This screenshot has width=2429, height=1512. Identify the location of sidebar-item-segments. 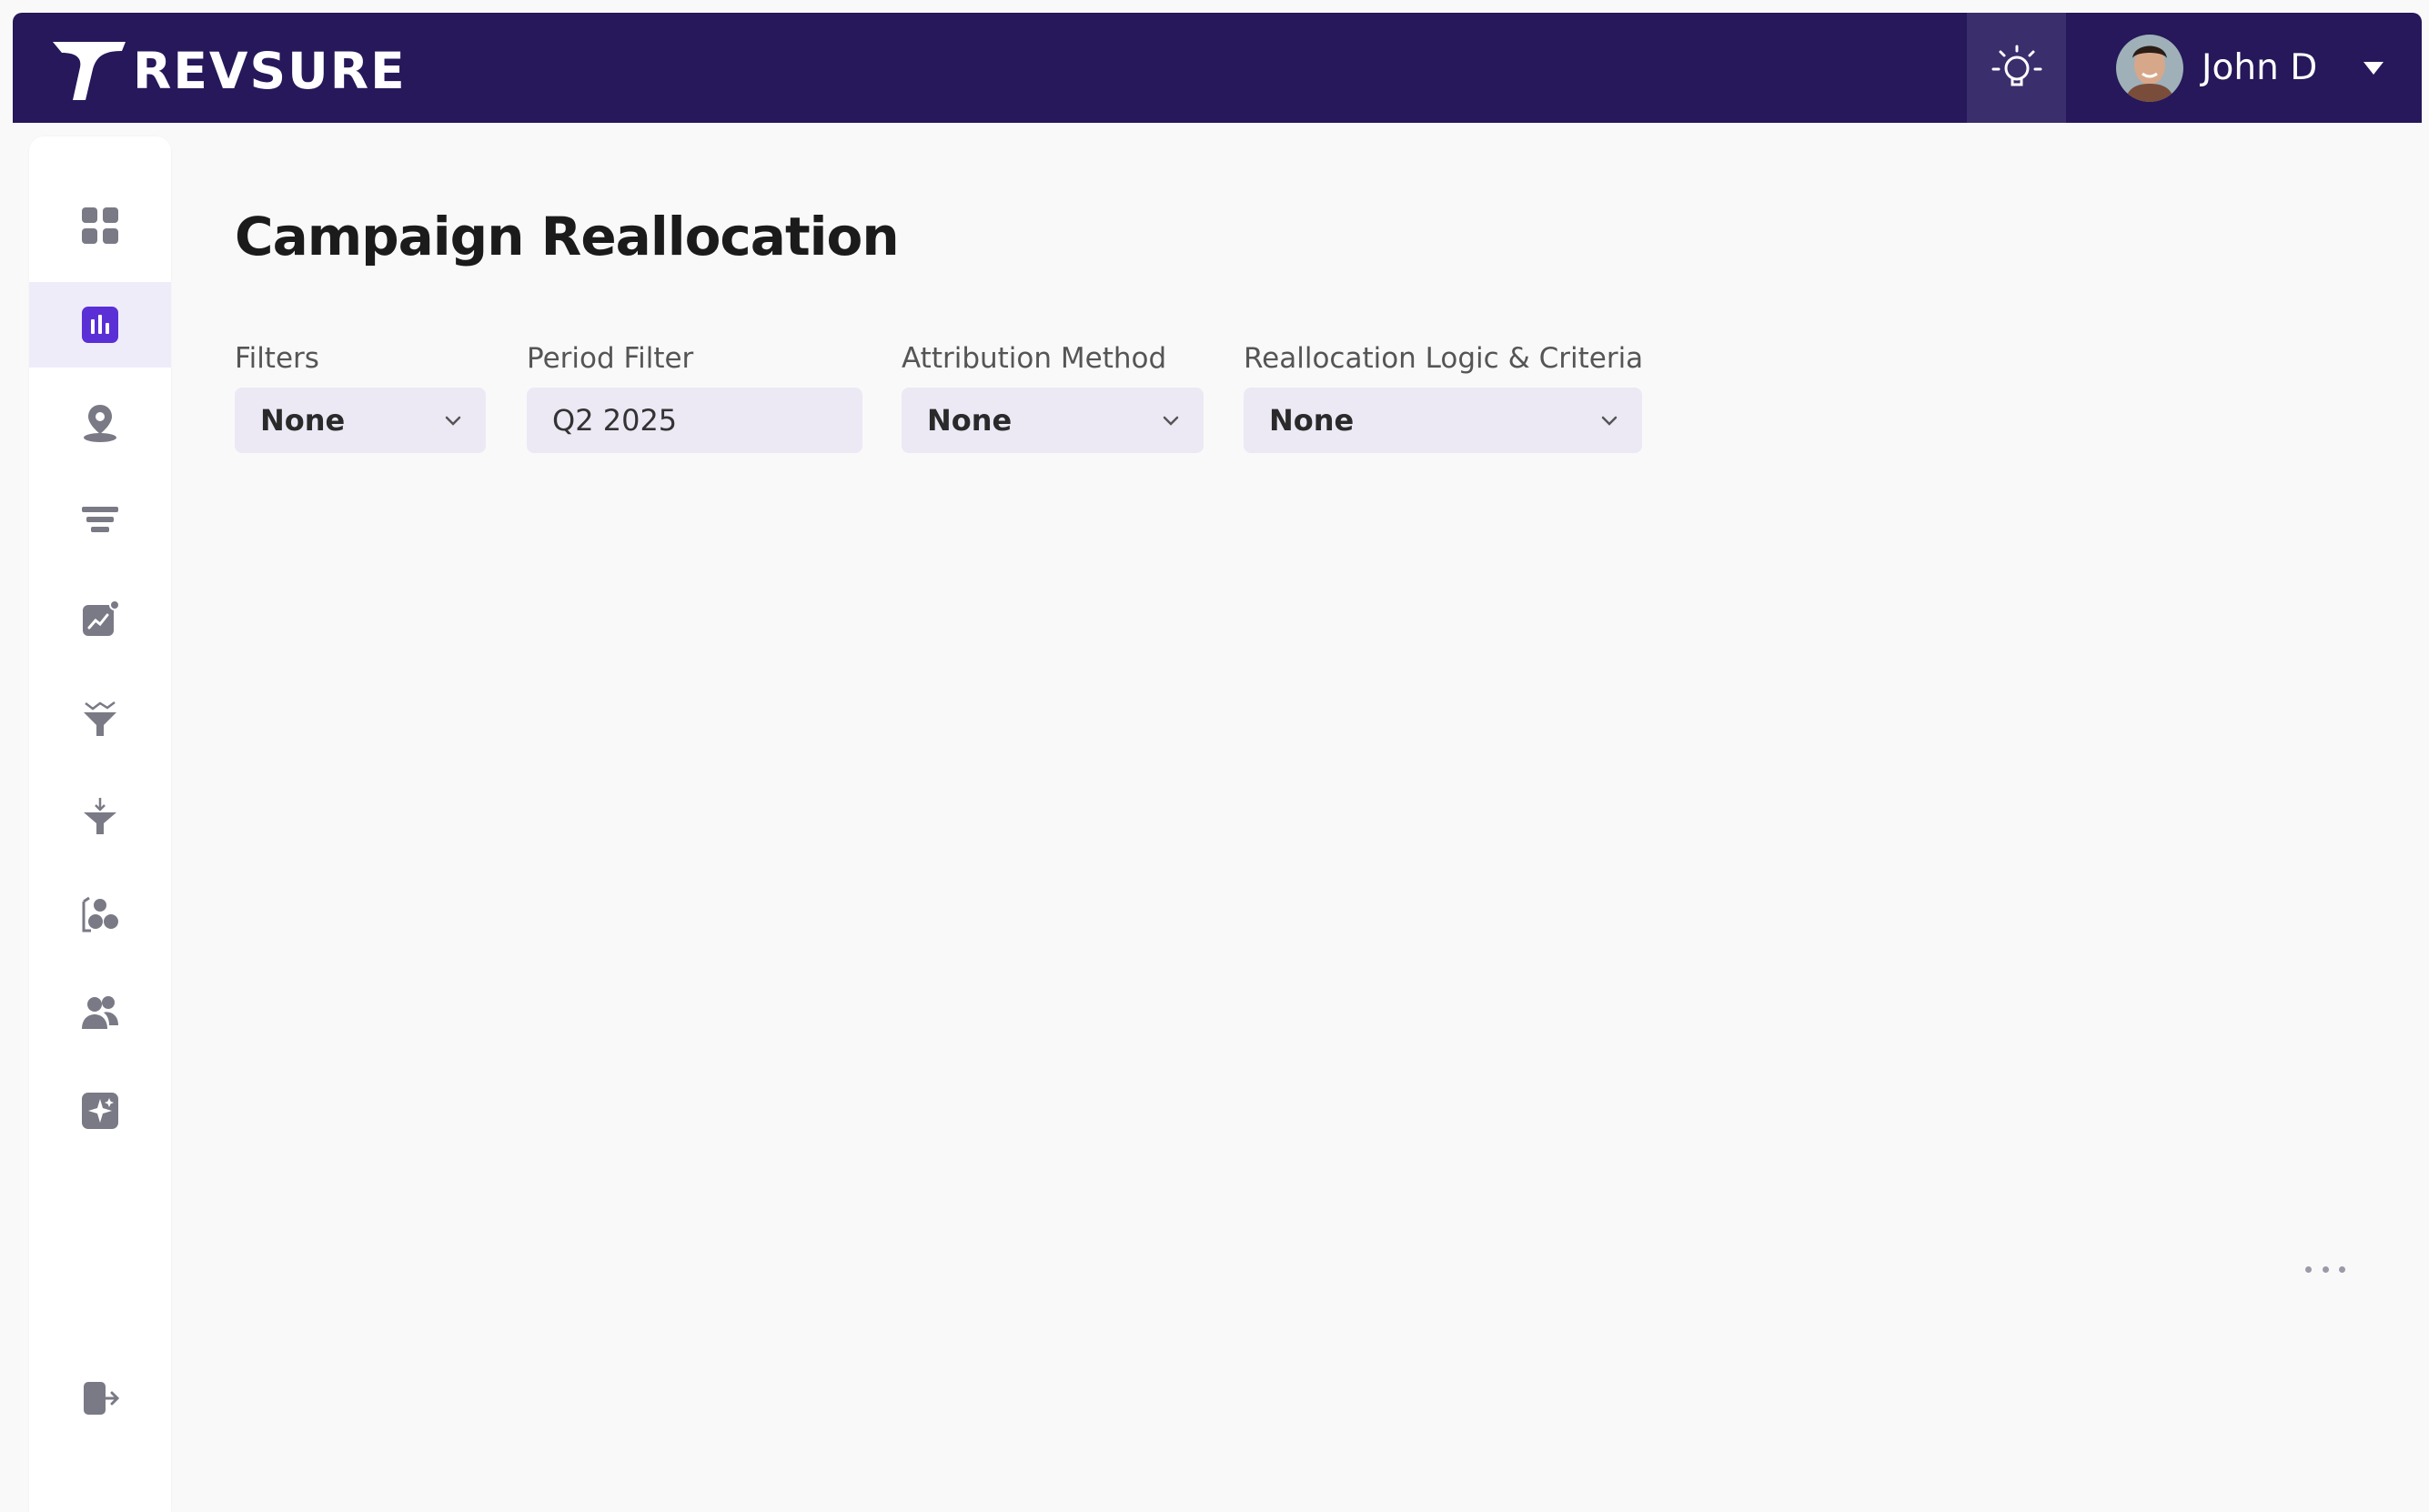
(100, 915).